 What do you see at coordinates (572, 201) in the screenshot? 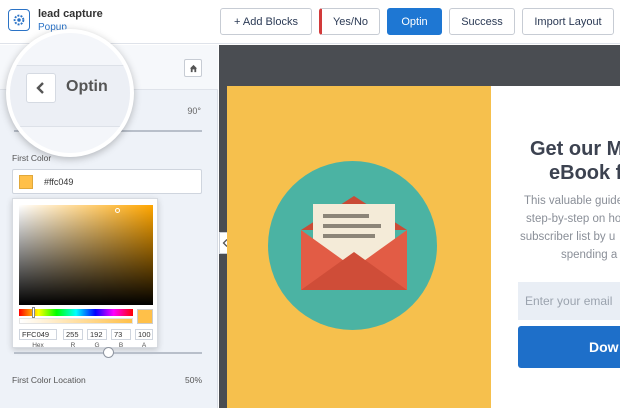
I see `body-line-1: This valuable guide` at bounding box center [572, 201].